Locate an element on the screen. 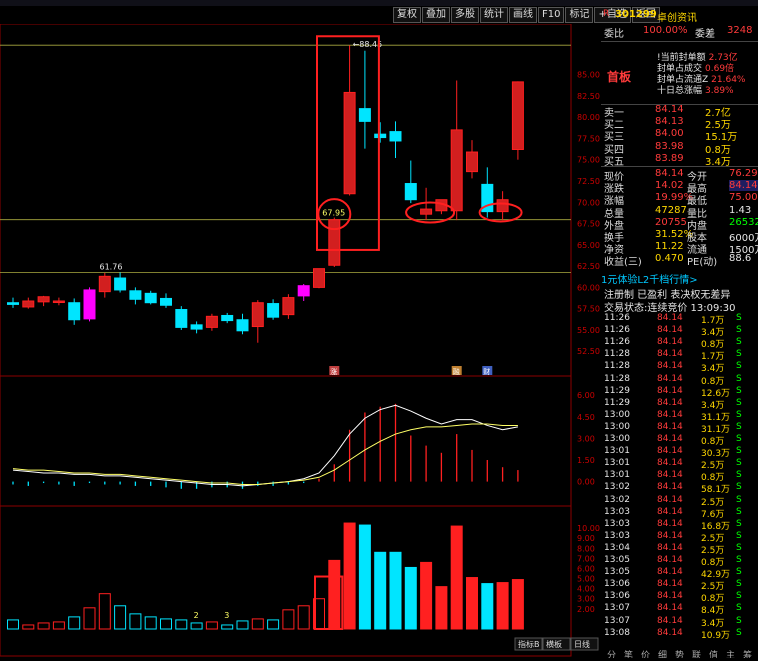 Image resolution: width=758 pixels, height=661 pixels. volume-axis-label: 6.00 is located at coordinates (586, 568).